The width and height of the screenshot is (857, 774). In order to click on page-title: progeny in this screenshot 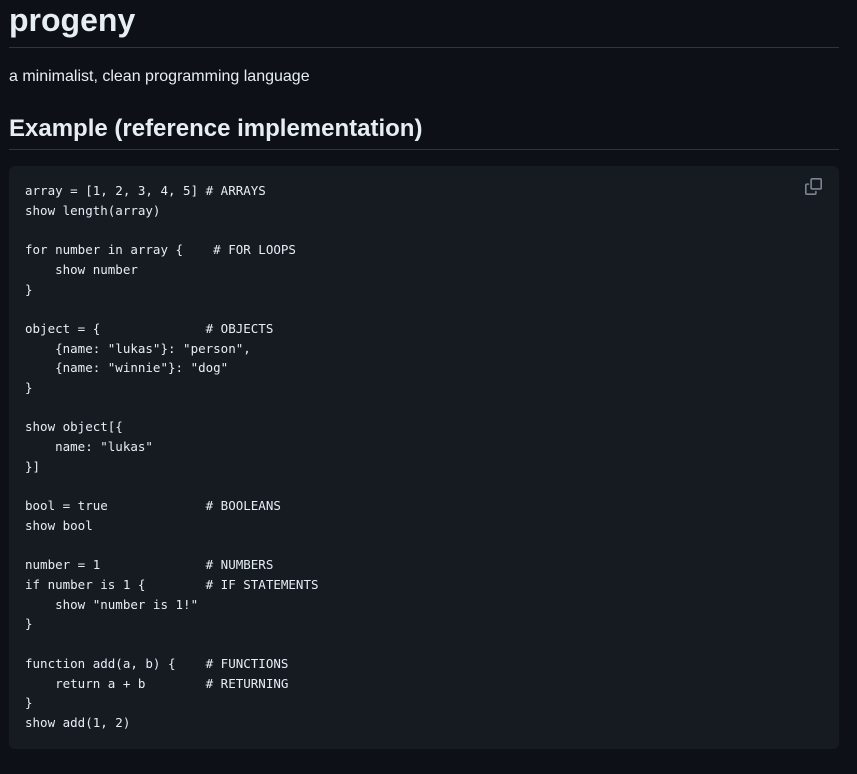, I will do `click(424, 24)`.